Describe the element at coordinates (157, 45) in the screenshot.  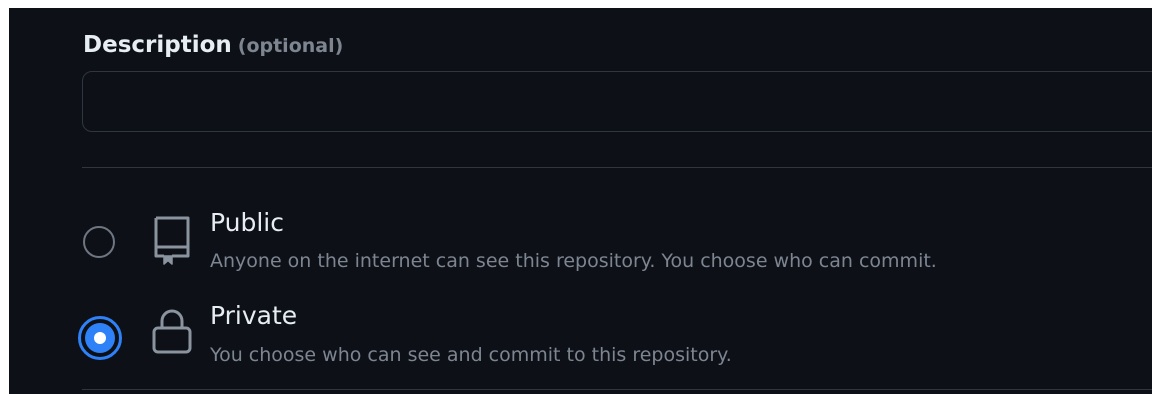
I see `description-label-text: Description` at that location.